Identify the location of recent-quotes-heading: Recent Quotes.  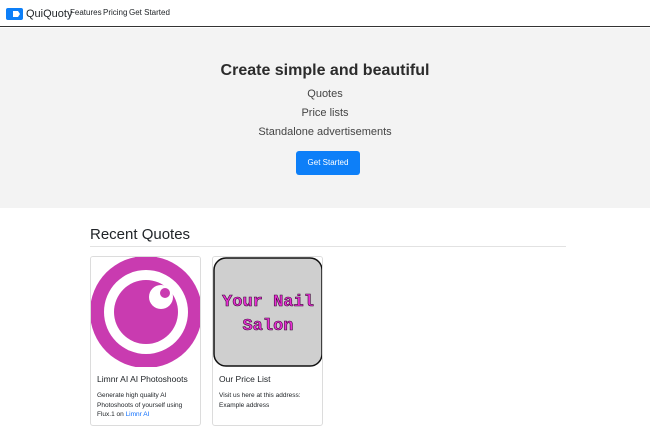
(140, 234).